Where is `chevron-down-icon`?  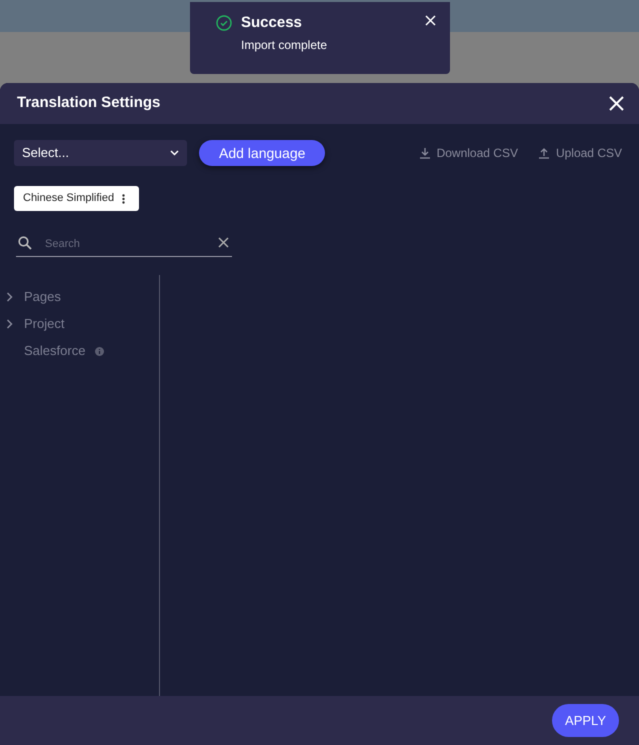
chevron-down-icon is located at coordinates (174, 153).